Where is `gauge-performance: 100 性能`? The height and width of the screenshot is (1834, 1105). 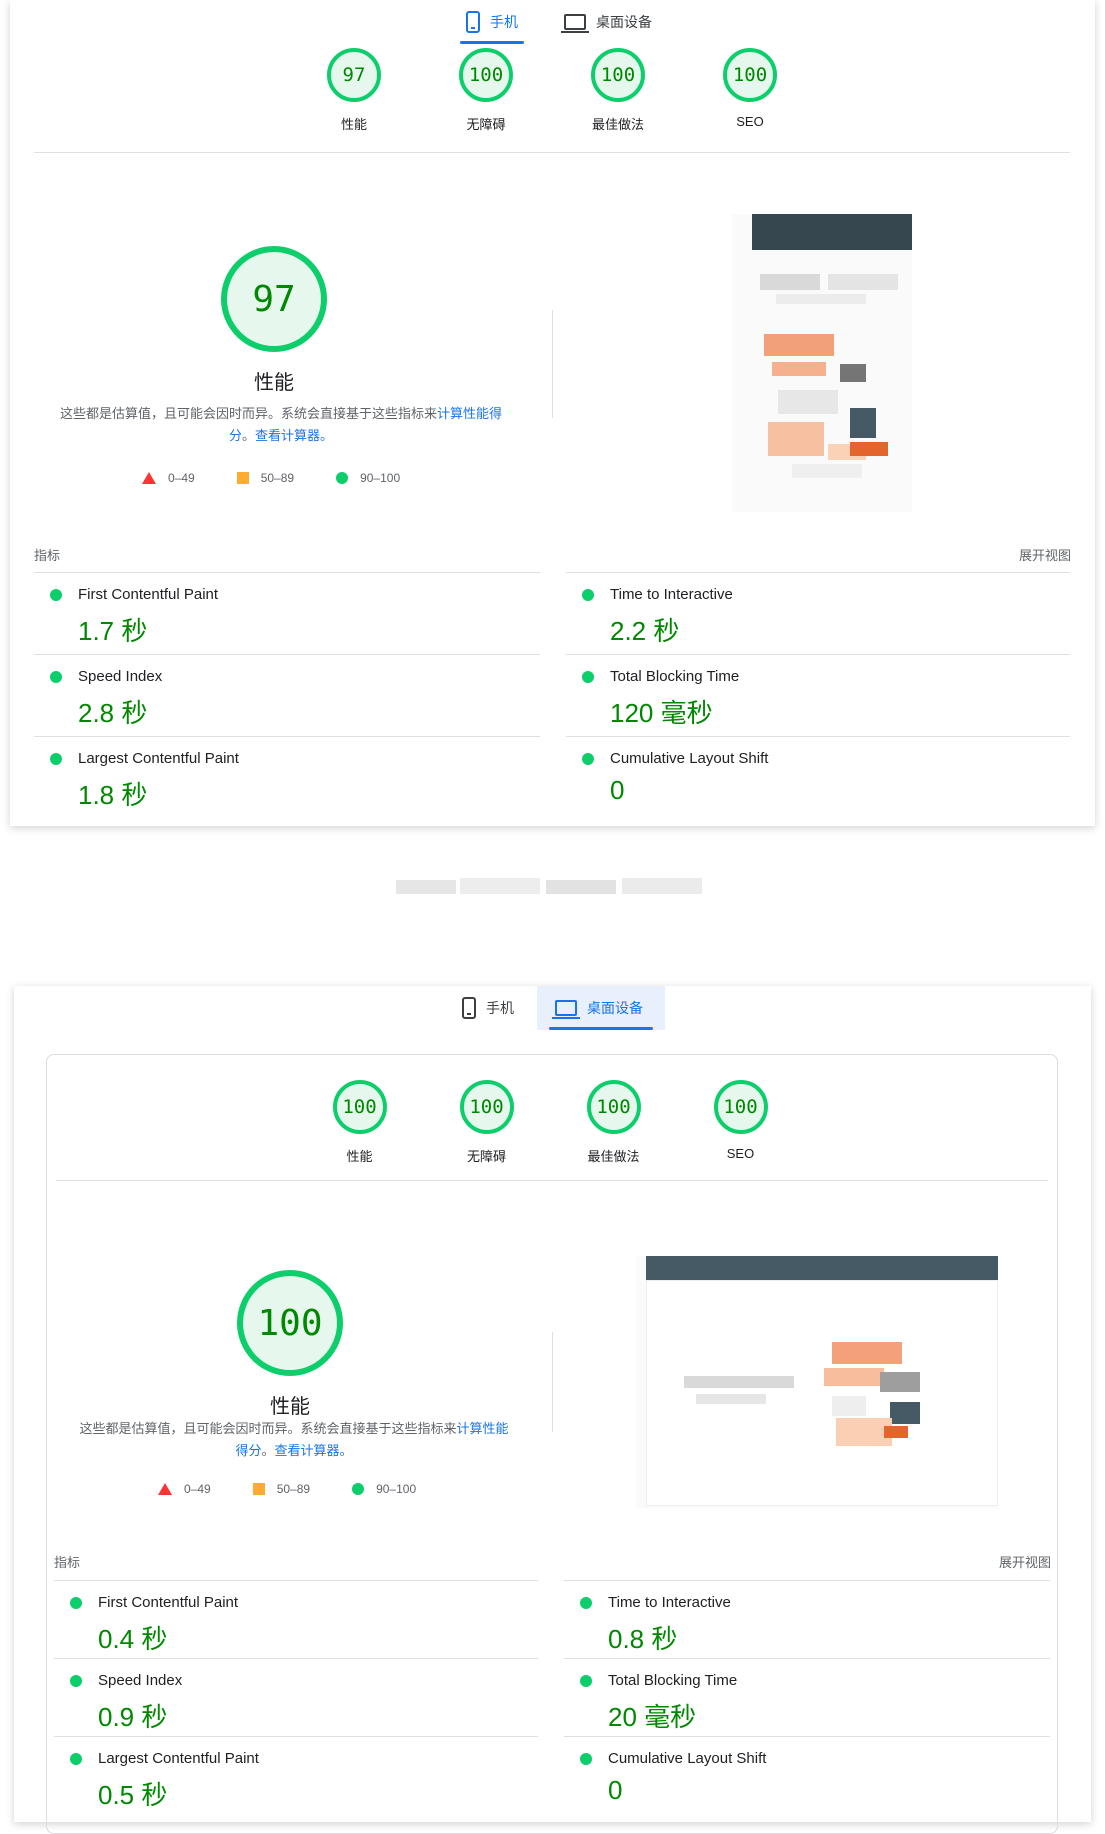 gauge-performance: 100 性能 is located at coordinates (359, 1122).